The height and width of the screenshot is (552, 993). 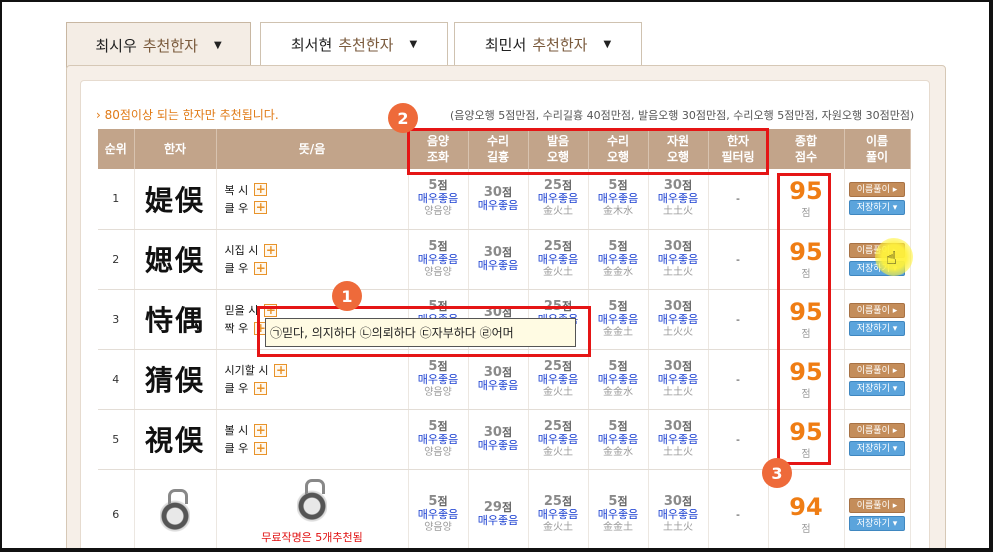 What do you see at coordinates (424, 331) in the screenshot?
I see `annotation-box-tooltip` at bounding box center [424, 331].